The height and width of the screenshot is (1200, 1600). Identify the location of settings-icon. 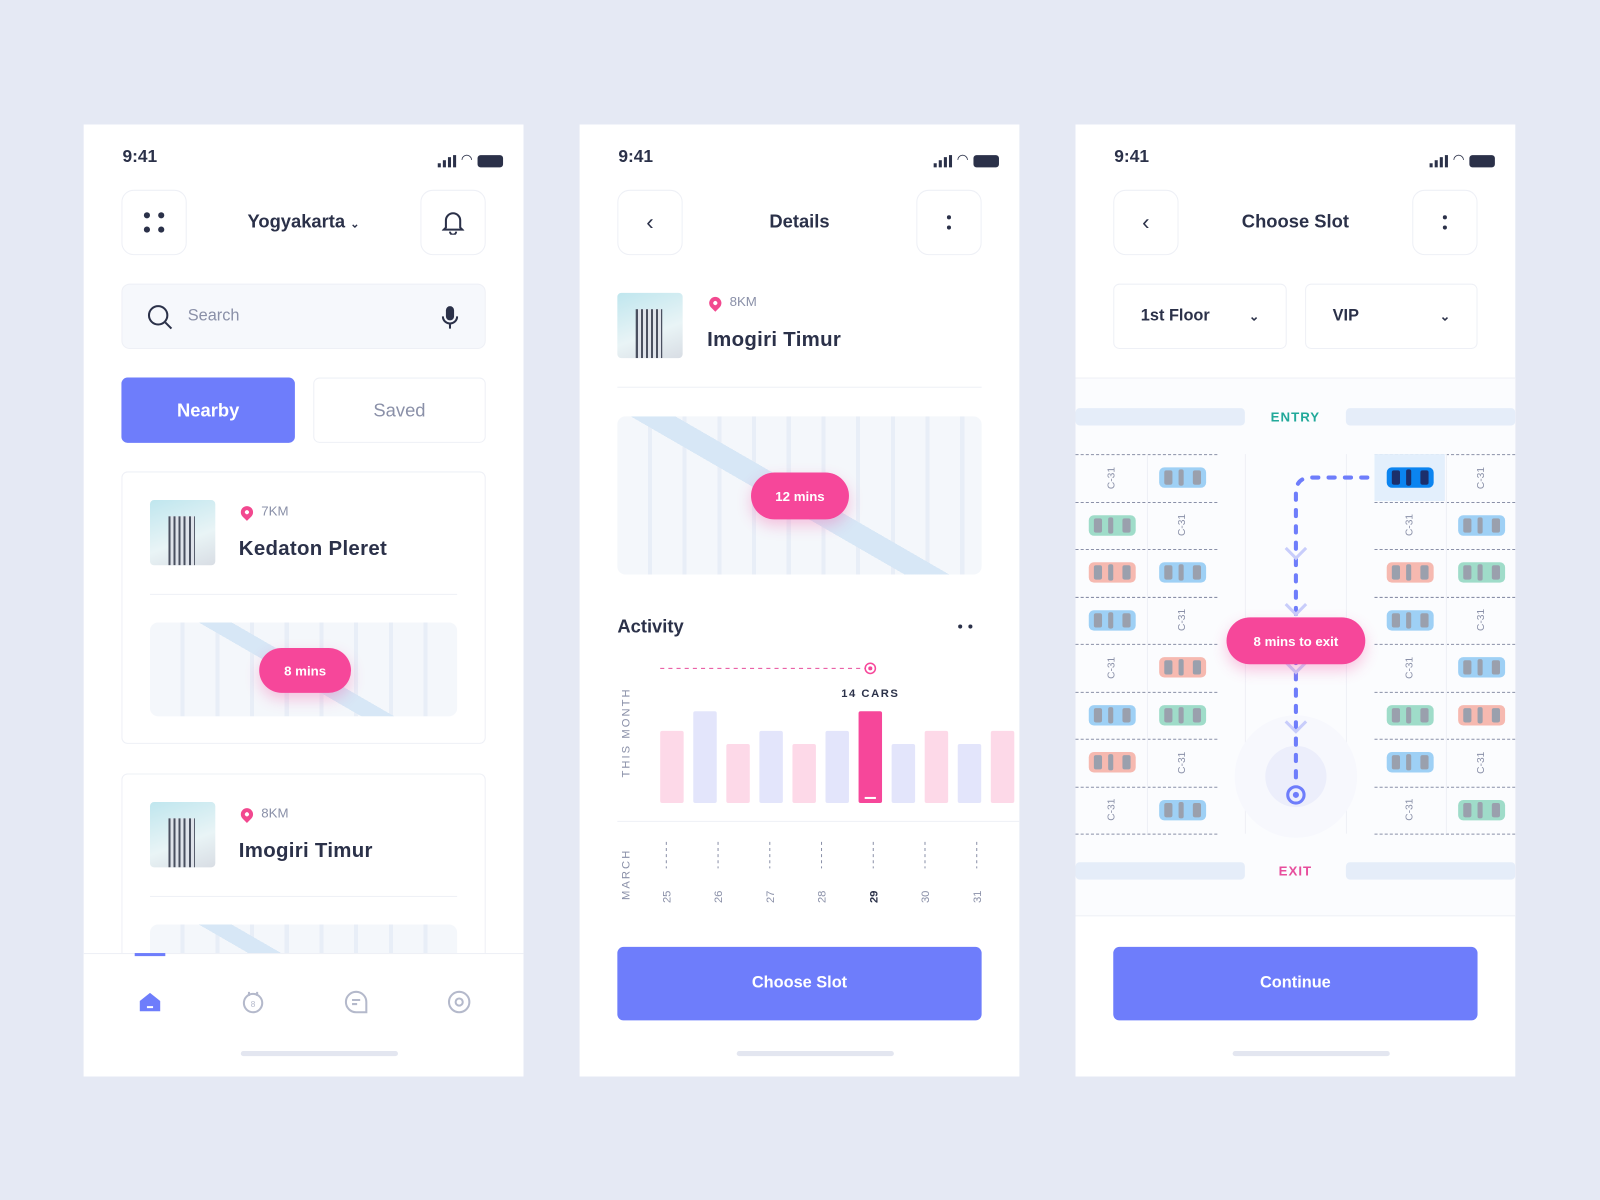
(459, 1002).